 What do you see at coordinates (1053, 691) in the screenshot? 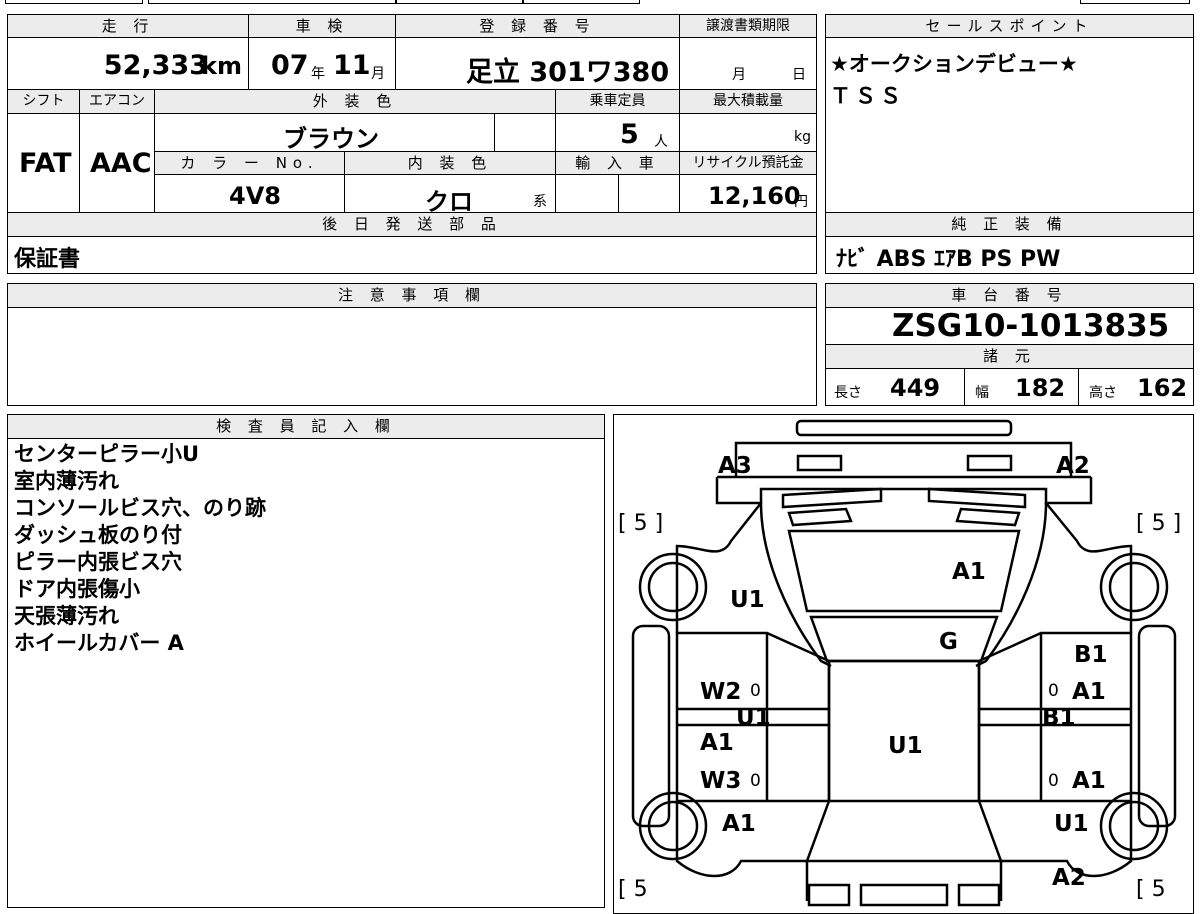
I see `diagram-zero-right-upper: 0` at bounding box center [1053, 691].